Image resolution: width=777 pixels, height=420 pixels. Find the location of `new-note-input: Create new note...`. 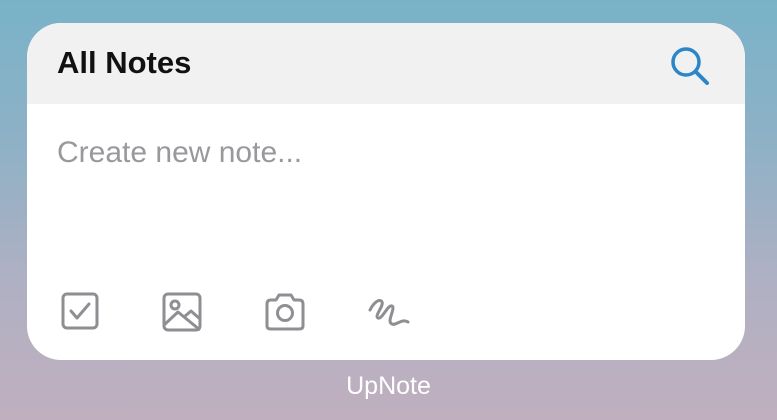

new-note-input: Create new note... is located at coordinates (179, 153).